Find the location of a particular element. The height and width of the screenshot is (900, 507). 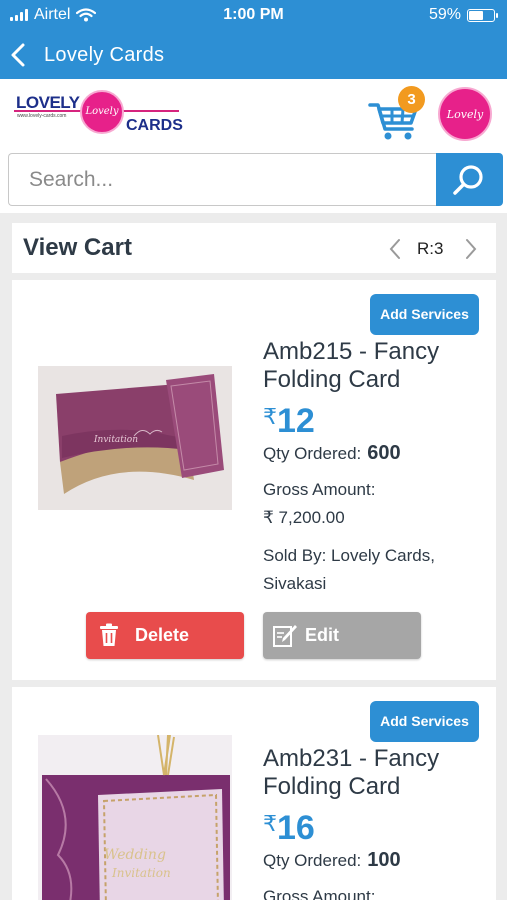

logo-url: www.lovely-cards.com is located at coordinates (42, 116).